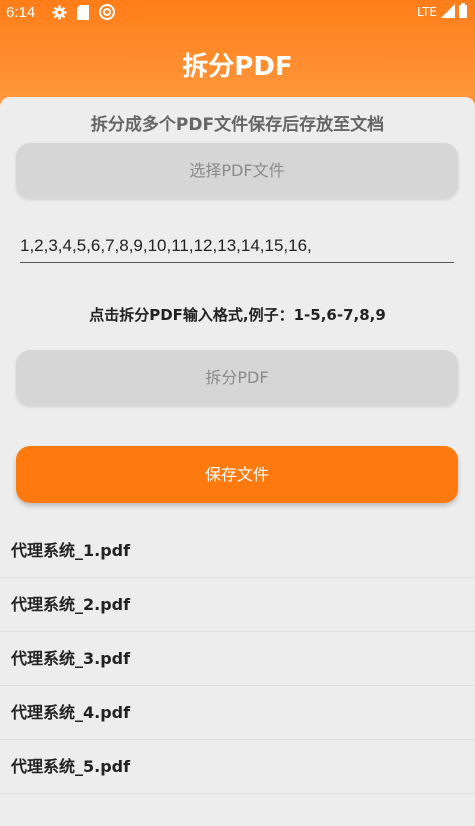 The width and height of the screenshot is (475, 826). I want to click on file-item: 代理系统_5.pdf, so click(237, 767).